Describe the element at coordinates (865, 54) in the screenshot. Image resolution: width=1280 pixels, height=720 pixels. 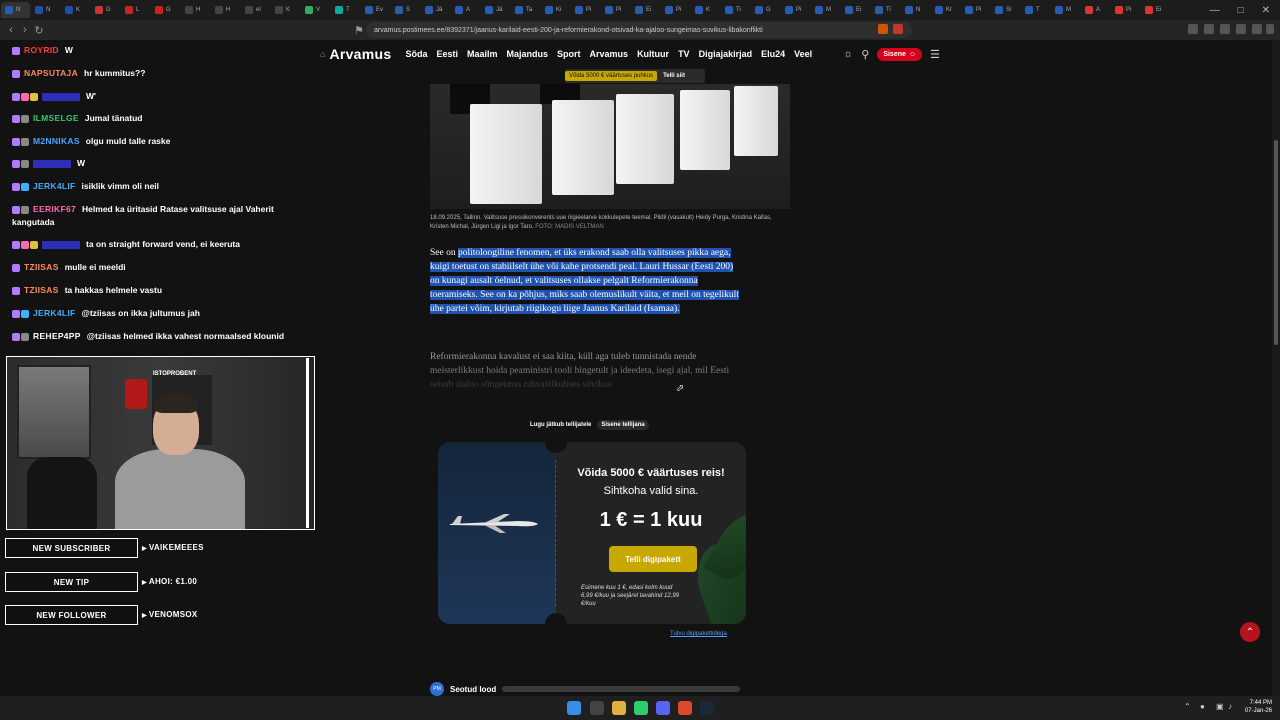
I see `search-icon: ⚲` at that location.